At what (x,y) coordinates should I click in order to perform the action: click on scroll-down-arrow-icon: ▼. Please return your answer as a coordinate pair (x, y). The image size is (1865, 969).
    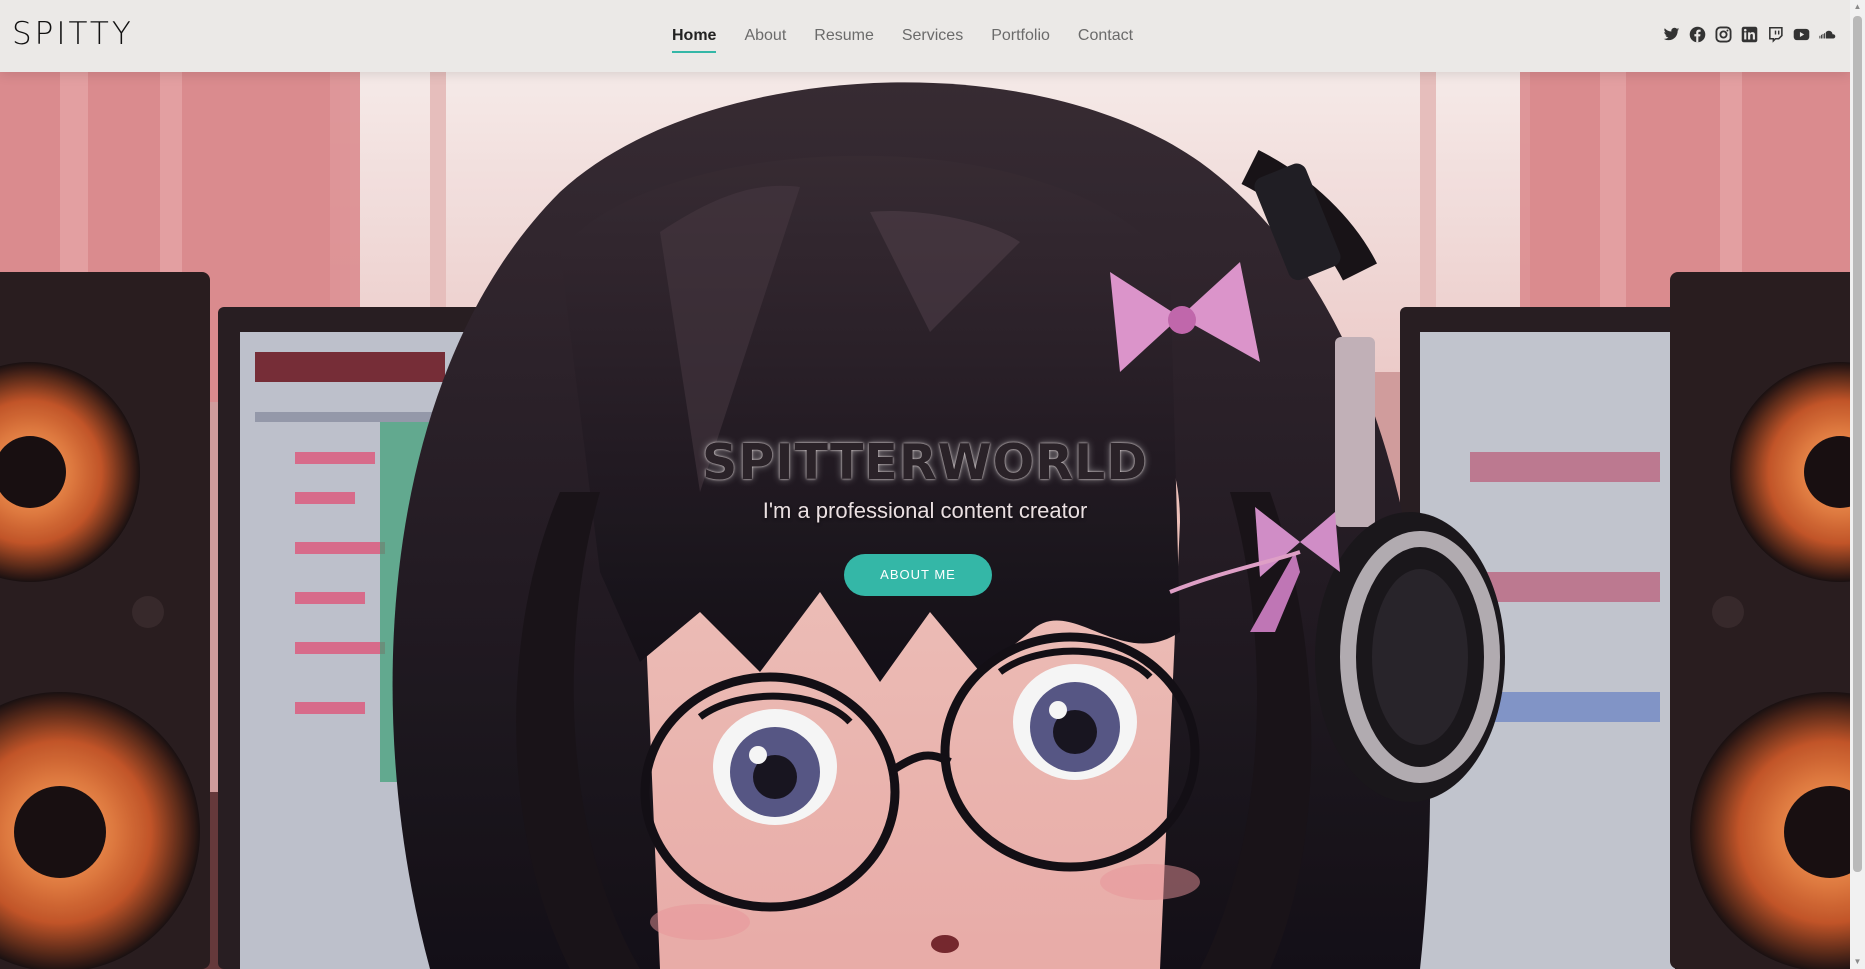
    Looking at the image, I should click on (1857, 962).